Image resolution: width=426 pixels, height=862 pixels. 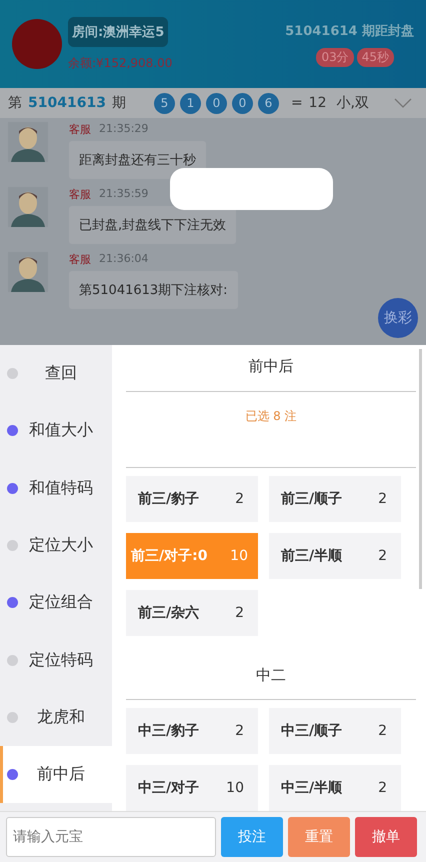 What do you see at coordinates (15, 103) in the screenshot?
I see `issue-prefix: 第` at bounding box center [15, 103].